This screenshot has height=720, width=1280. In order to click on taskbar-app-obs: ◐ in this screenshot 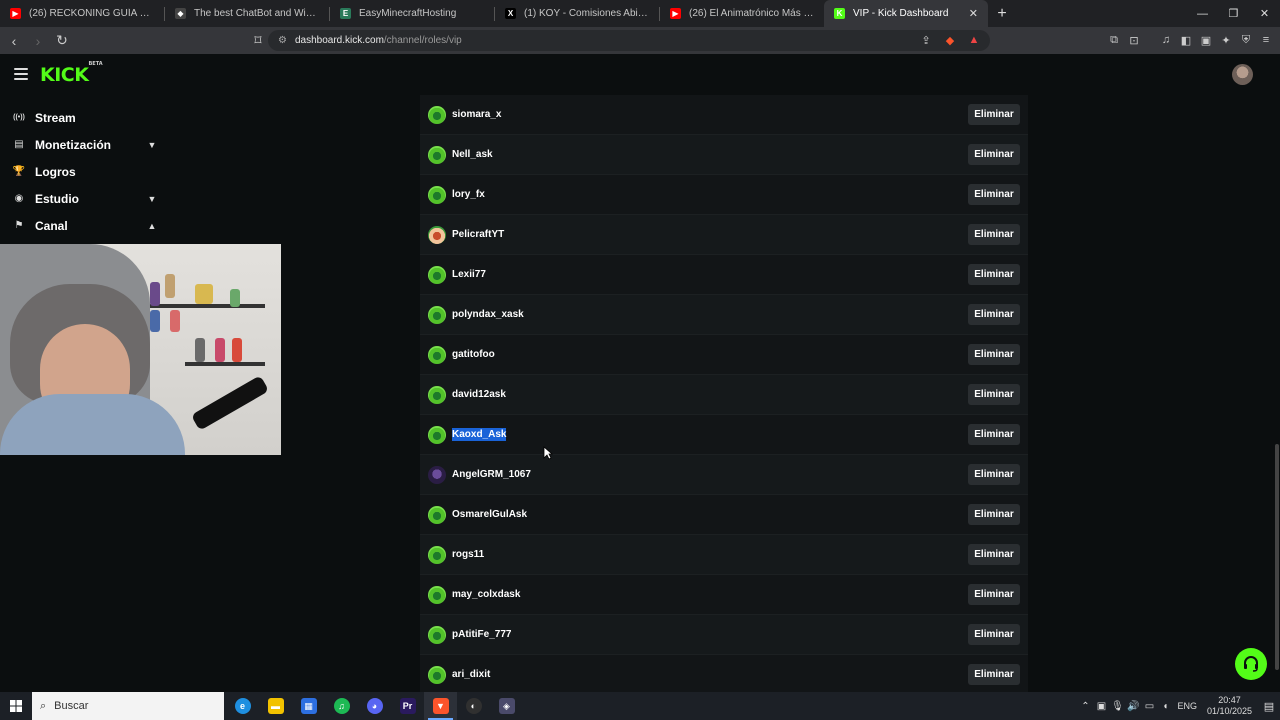, I will do `click(473, 706)`.